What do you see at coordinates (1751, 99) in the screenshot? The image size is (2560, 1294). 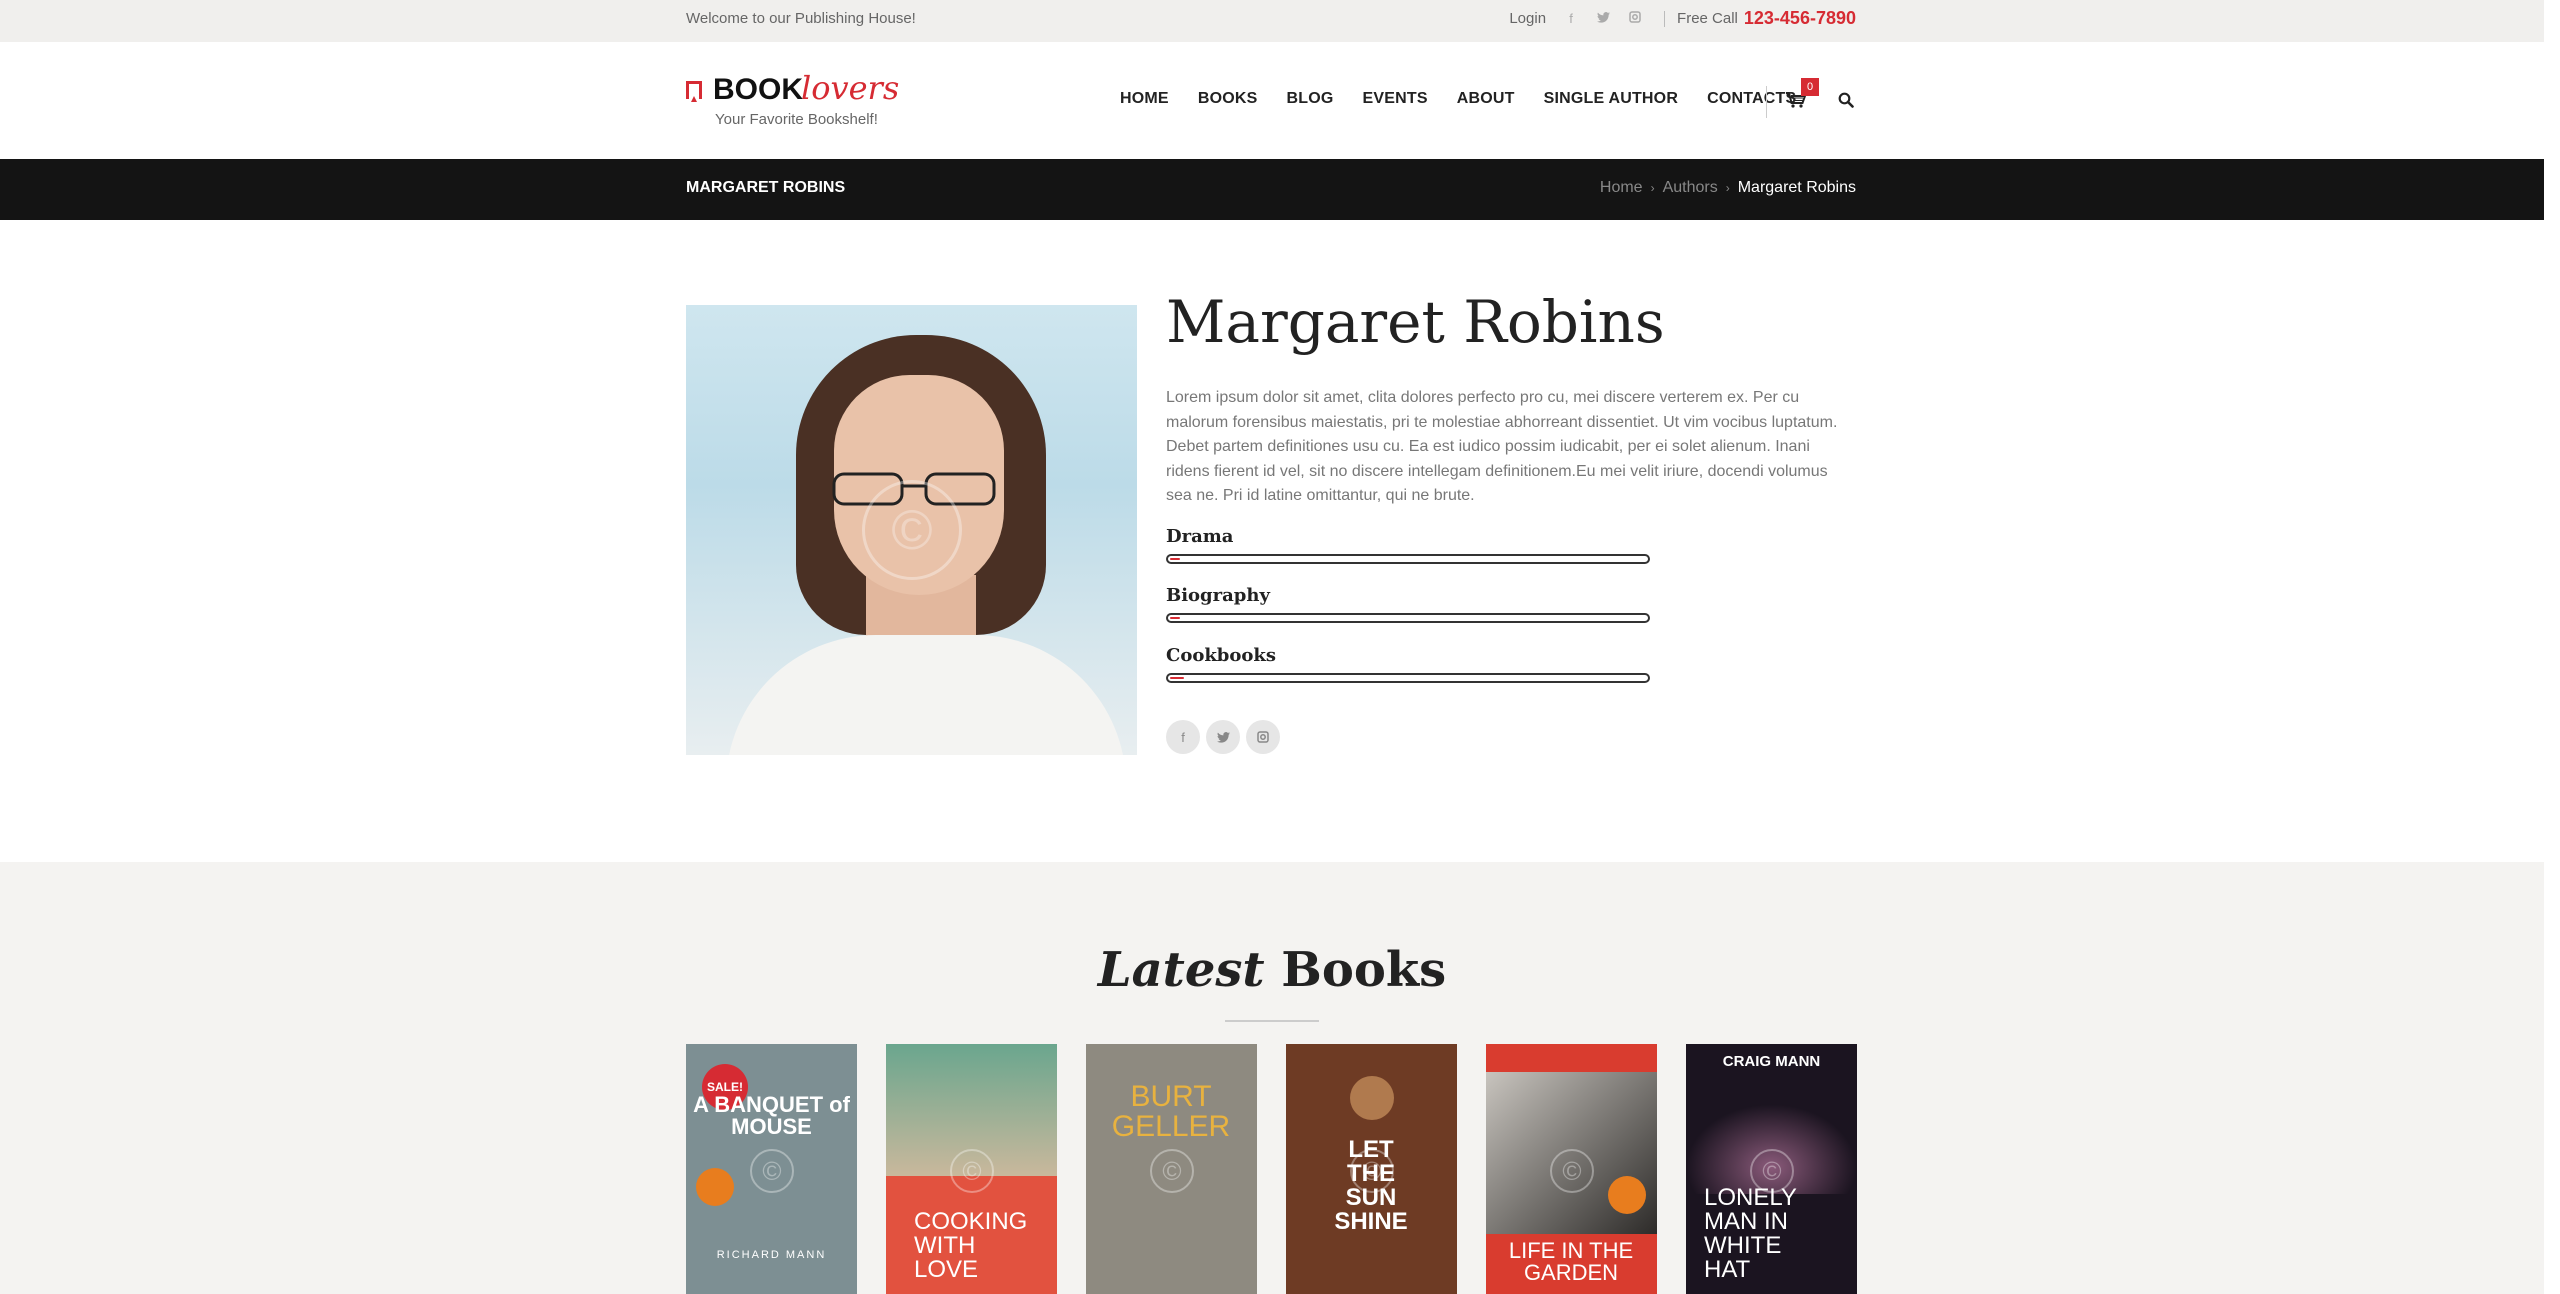 I see `nav-contacts: CONTACTS` at bounding box center [1751, 99].